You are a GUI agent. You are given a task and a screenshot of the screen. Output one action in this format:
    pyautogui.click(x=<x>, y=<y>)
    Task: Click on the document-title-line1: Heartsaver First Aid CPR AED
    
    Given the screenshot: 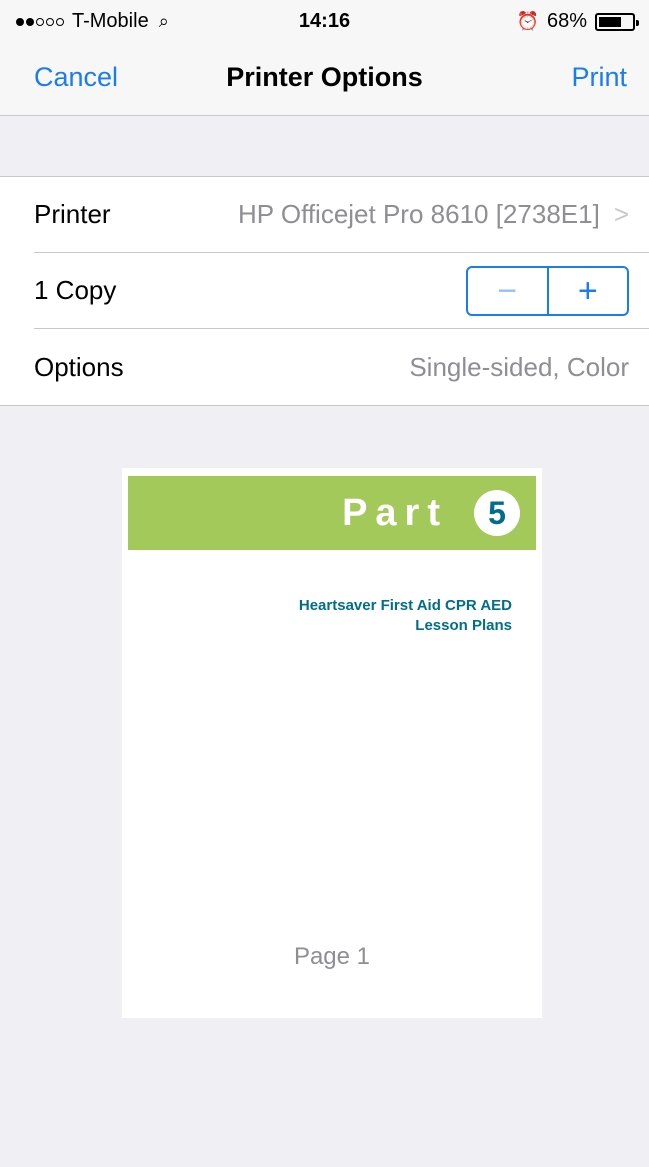 What is the action you would take?
    pyautogui.click(x=405, y=605)
    